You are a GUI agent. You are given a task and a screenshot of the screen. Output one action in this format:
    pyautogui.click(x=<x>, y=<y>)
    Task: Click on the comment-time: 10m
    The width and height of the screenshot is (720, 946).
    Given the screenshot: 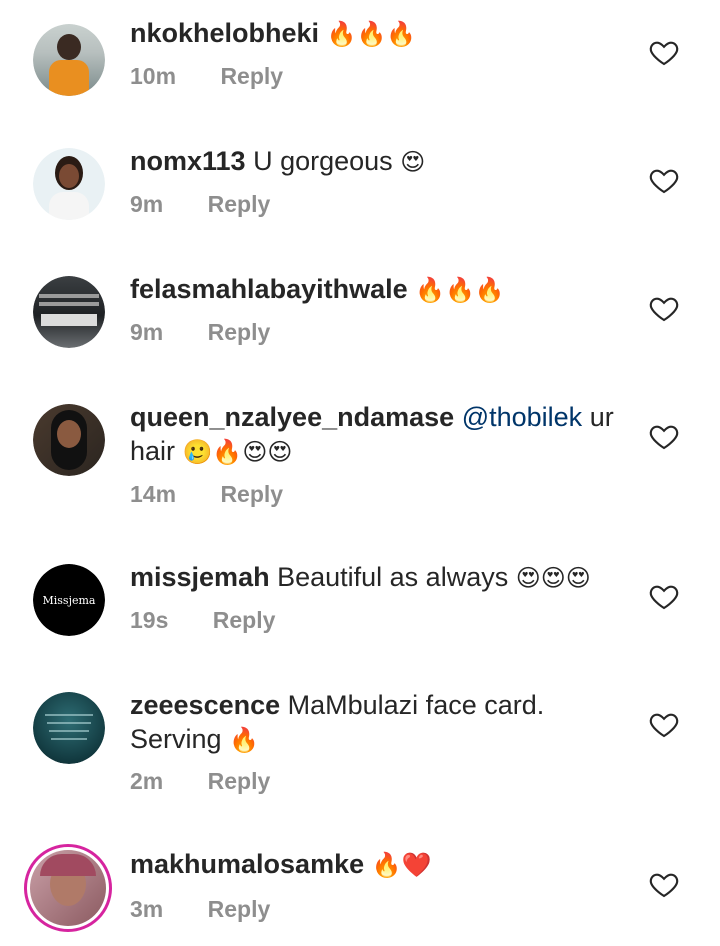 What is the action you would take?
    pyautogui.click(x=153, y=76)
    